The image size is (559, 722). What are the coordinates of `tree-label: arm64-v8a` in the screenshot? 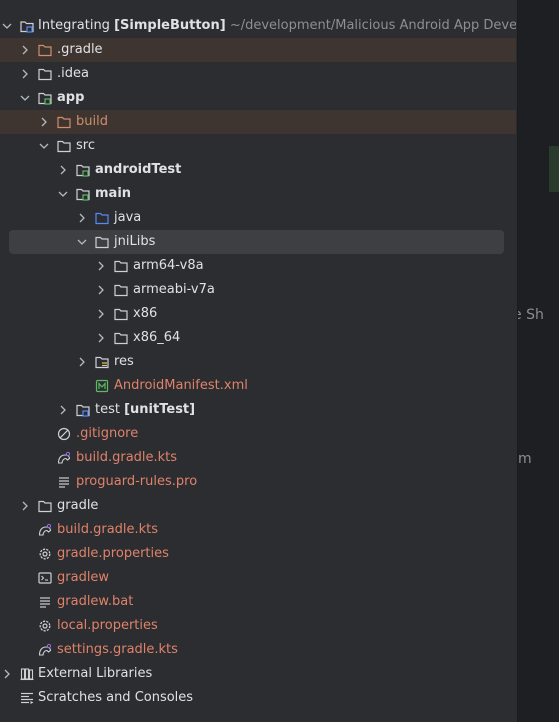 It's located at (168, 265).